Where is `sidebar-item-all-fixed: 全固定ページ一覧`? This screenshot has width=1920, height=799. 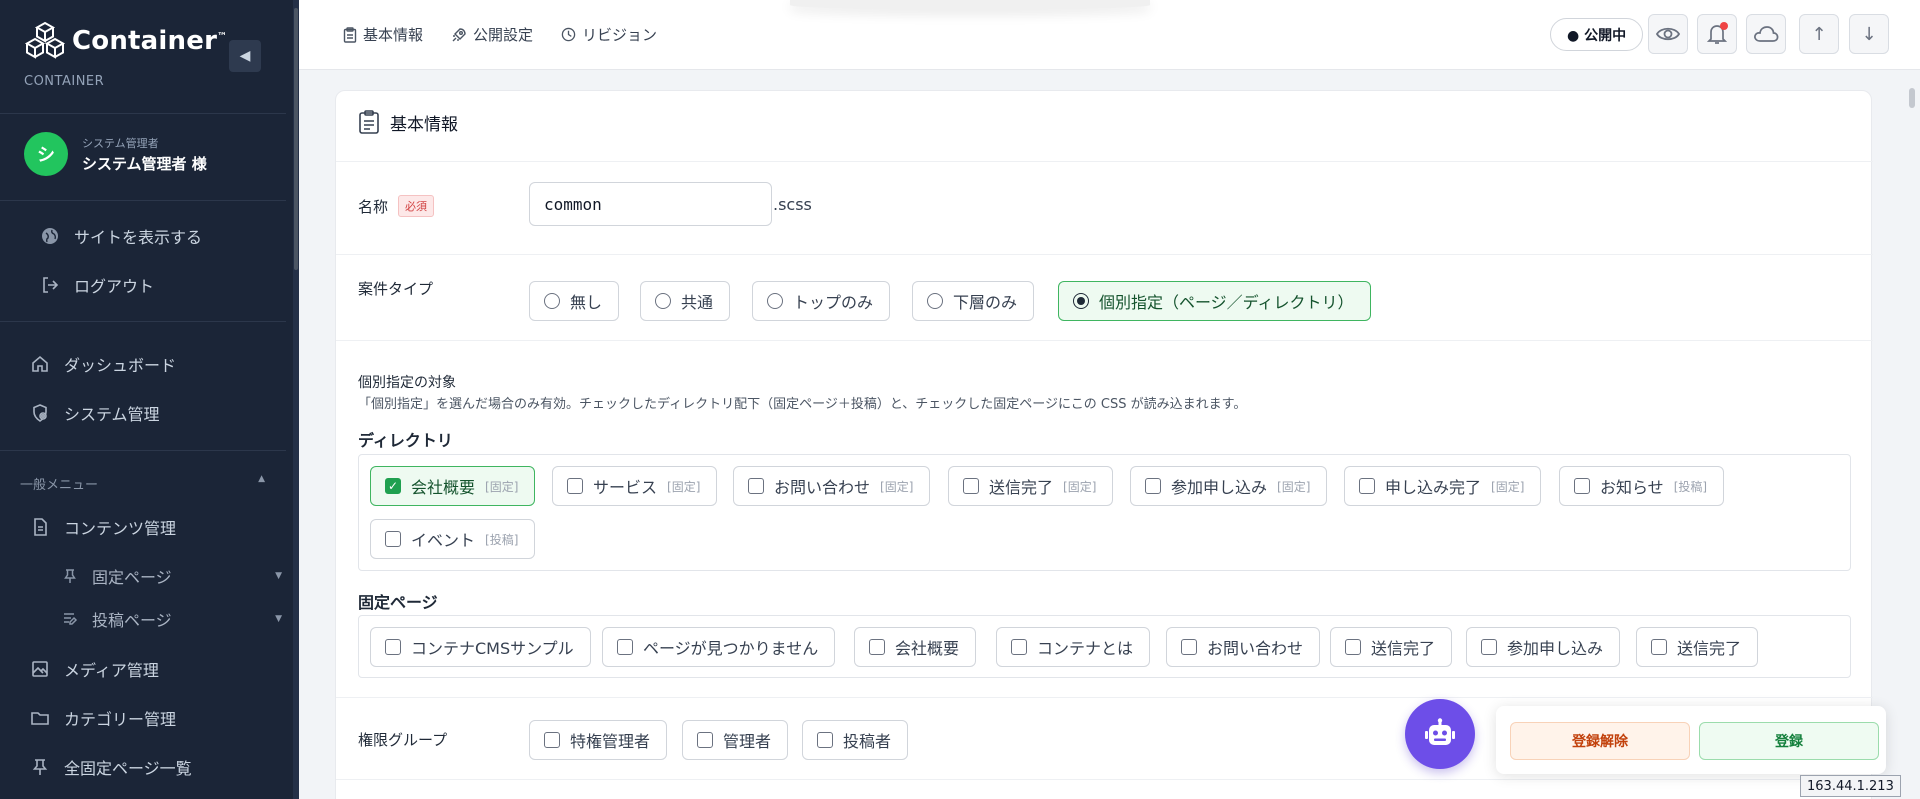
sidebar-item-all-fixed: 全固定ページ一覧 is located at coordinates (111, 767).